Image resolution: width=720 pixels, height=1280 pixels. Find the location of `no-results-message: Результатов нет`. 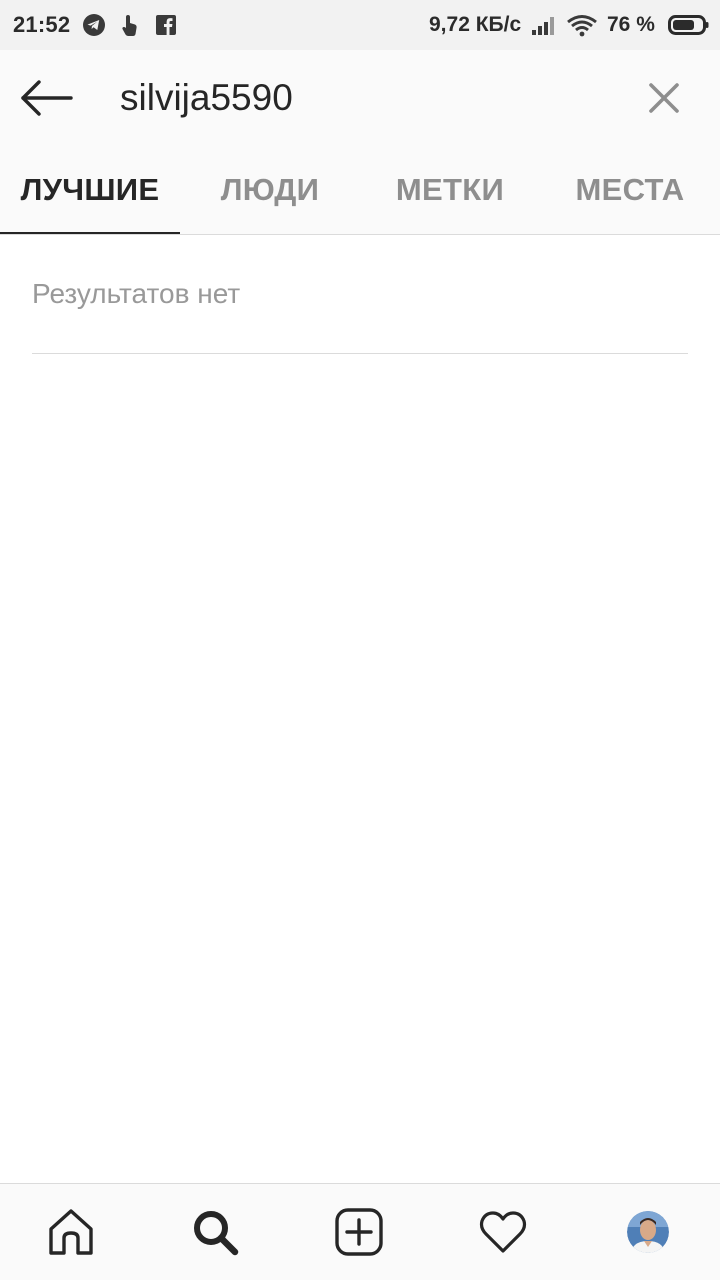

no-results-message: Результатов нет is located at coordinates (136, 293).